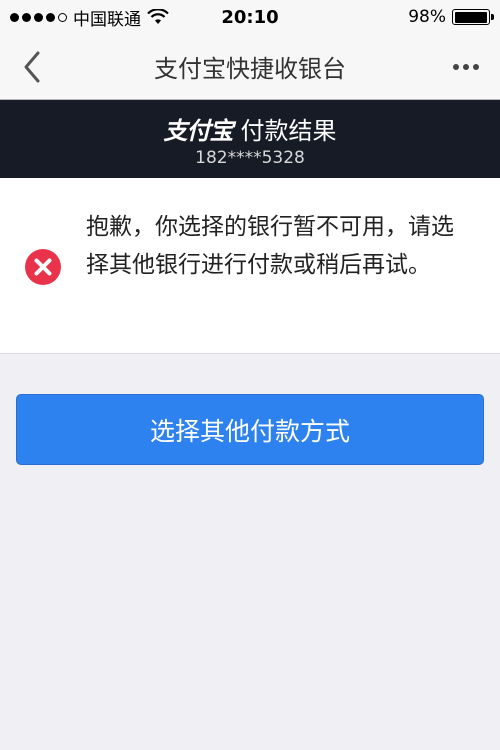  What do you see at coordinates (270, 246) in the screenshot?
I see `error-message: 抱歉，你选择的银行暂不可用，请选择其他银行进行付款或稍后再试。` at bounding box center [270, 246].